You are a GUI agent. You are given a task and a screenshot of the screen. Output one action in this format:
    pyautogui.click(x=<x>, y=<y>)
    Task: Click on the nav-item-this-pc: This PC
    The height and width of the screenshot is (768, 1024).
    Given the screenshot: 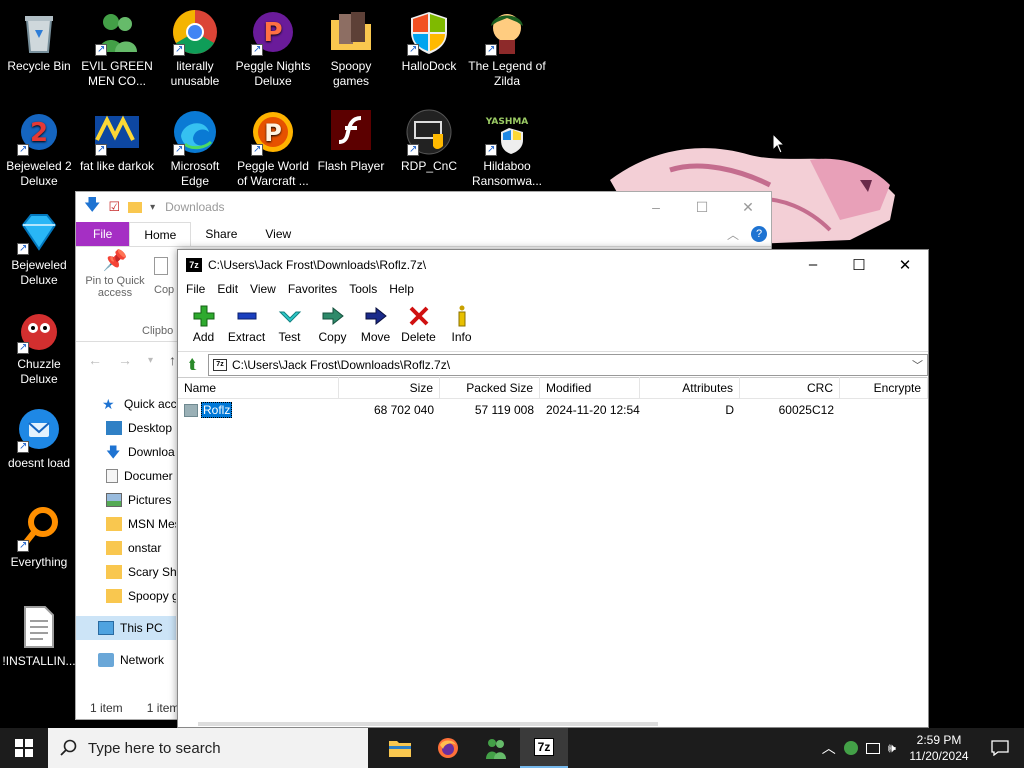 What is the action you would take?
    pyautogui.click(x=126, y=628)
    